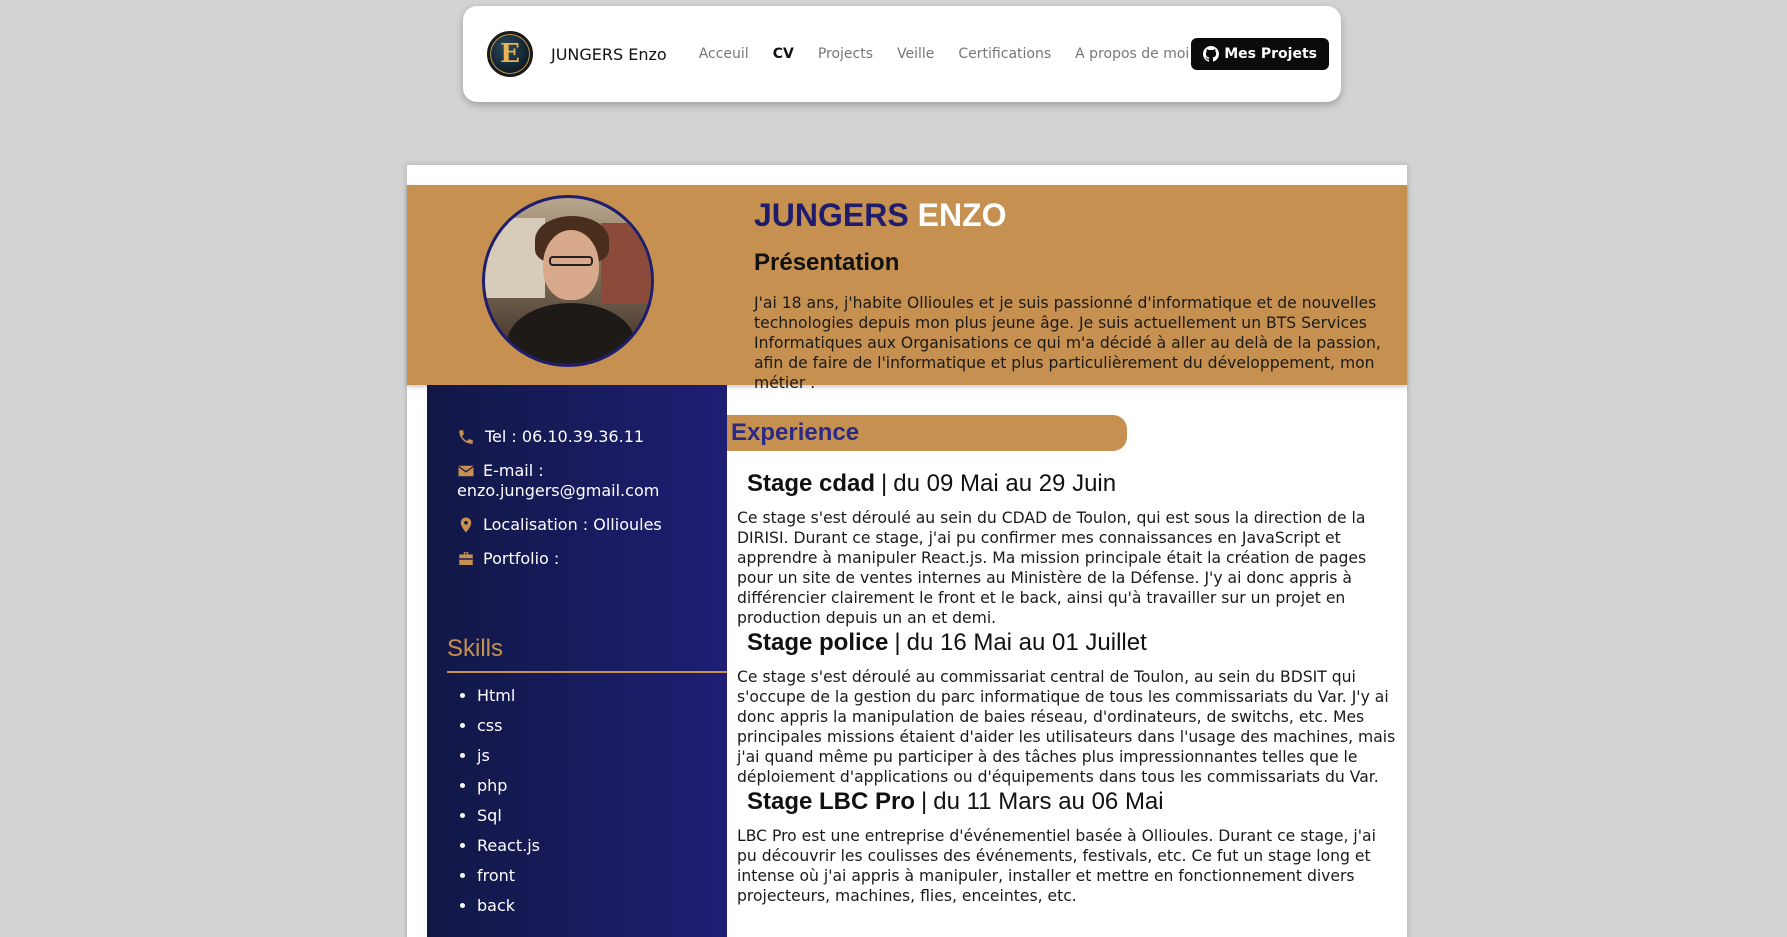 This screenshot has width=1787, height=937. I want to click on skill-item: front, so click(508, 876).